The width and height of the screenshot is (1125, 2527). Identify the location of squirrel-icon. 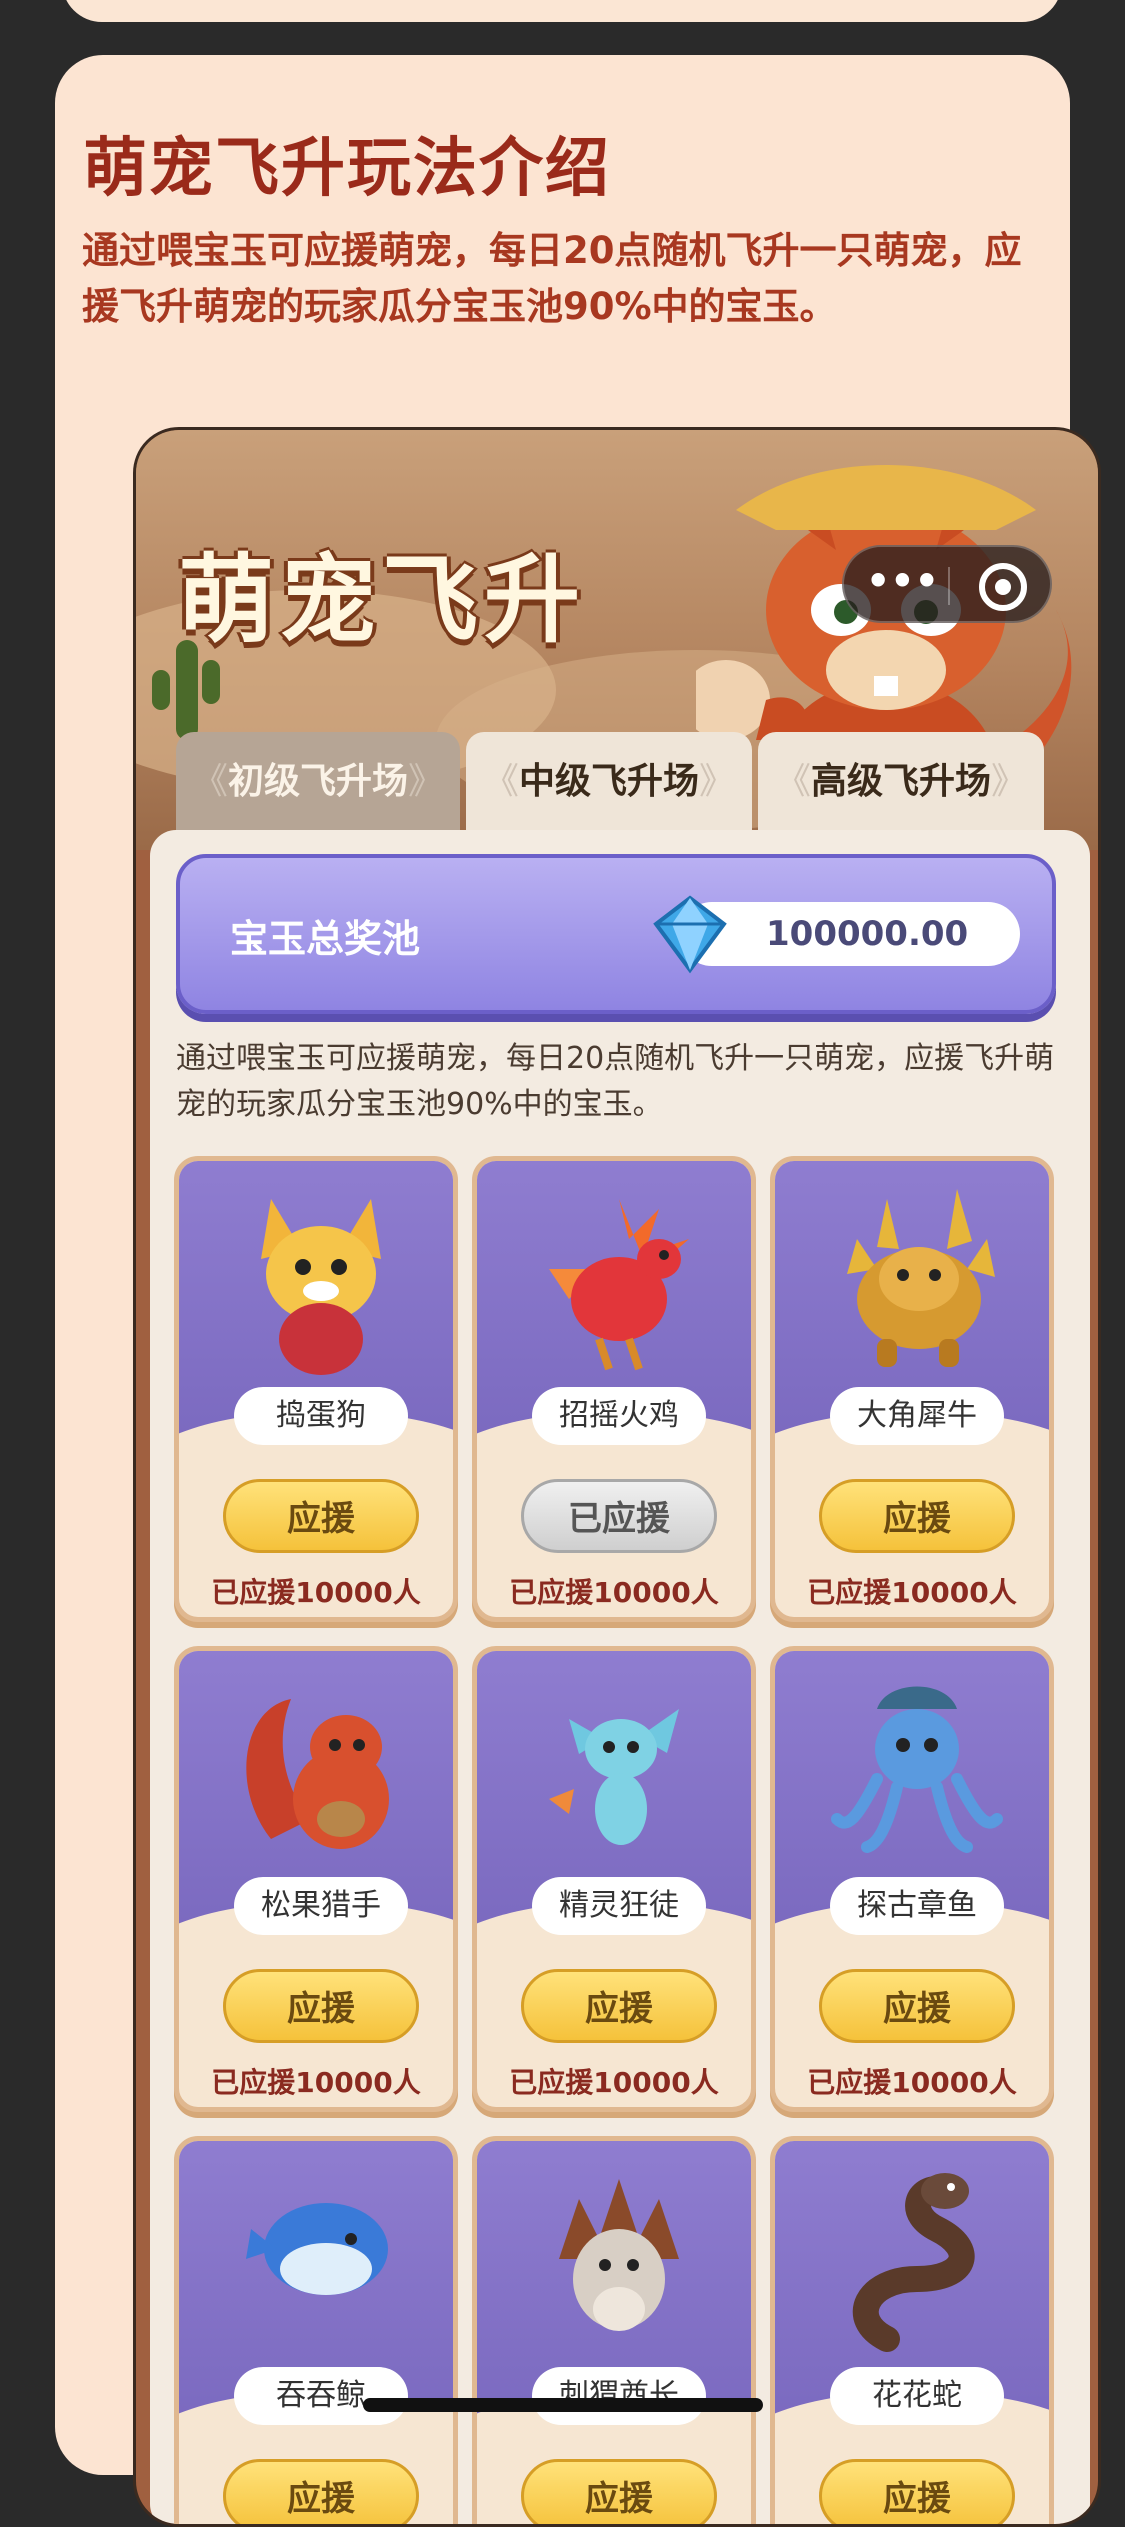
(317, 1774).